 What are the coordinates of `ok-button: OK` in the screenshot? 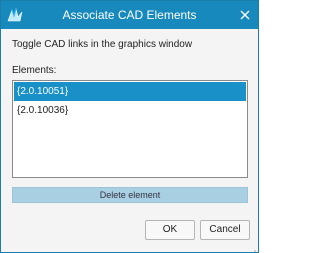 It's located at (170, 230).